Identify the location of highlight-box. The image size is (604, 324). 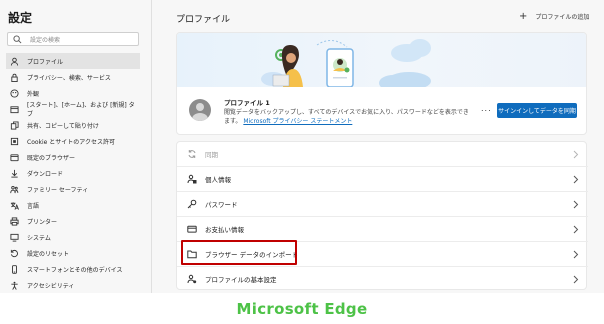
(239, 252).